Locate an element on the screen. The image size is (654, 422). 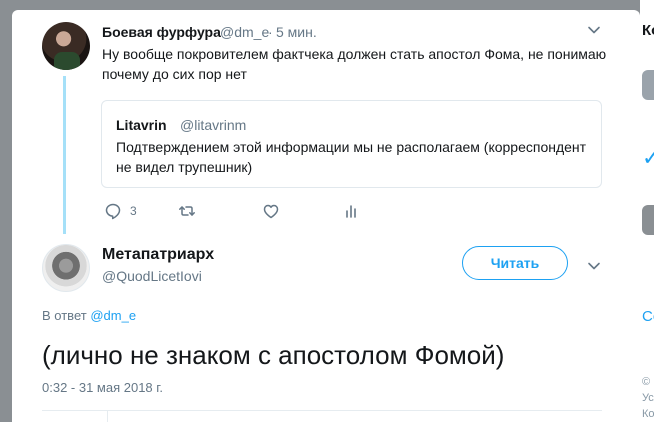
like-button is located at coordinates (271, 211).